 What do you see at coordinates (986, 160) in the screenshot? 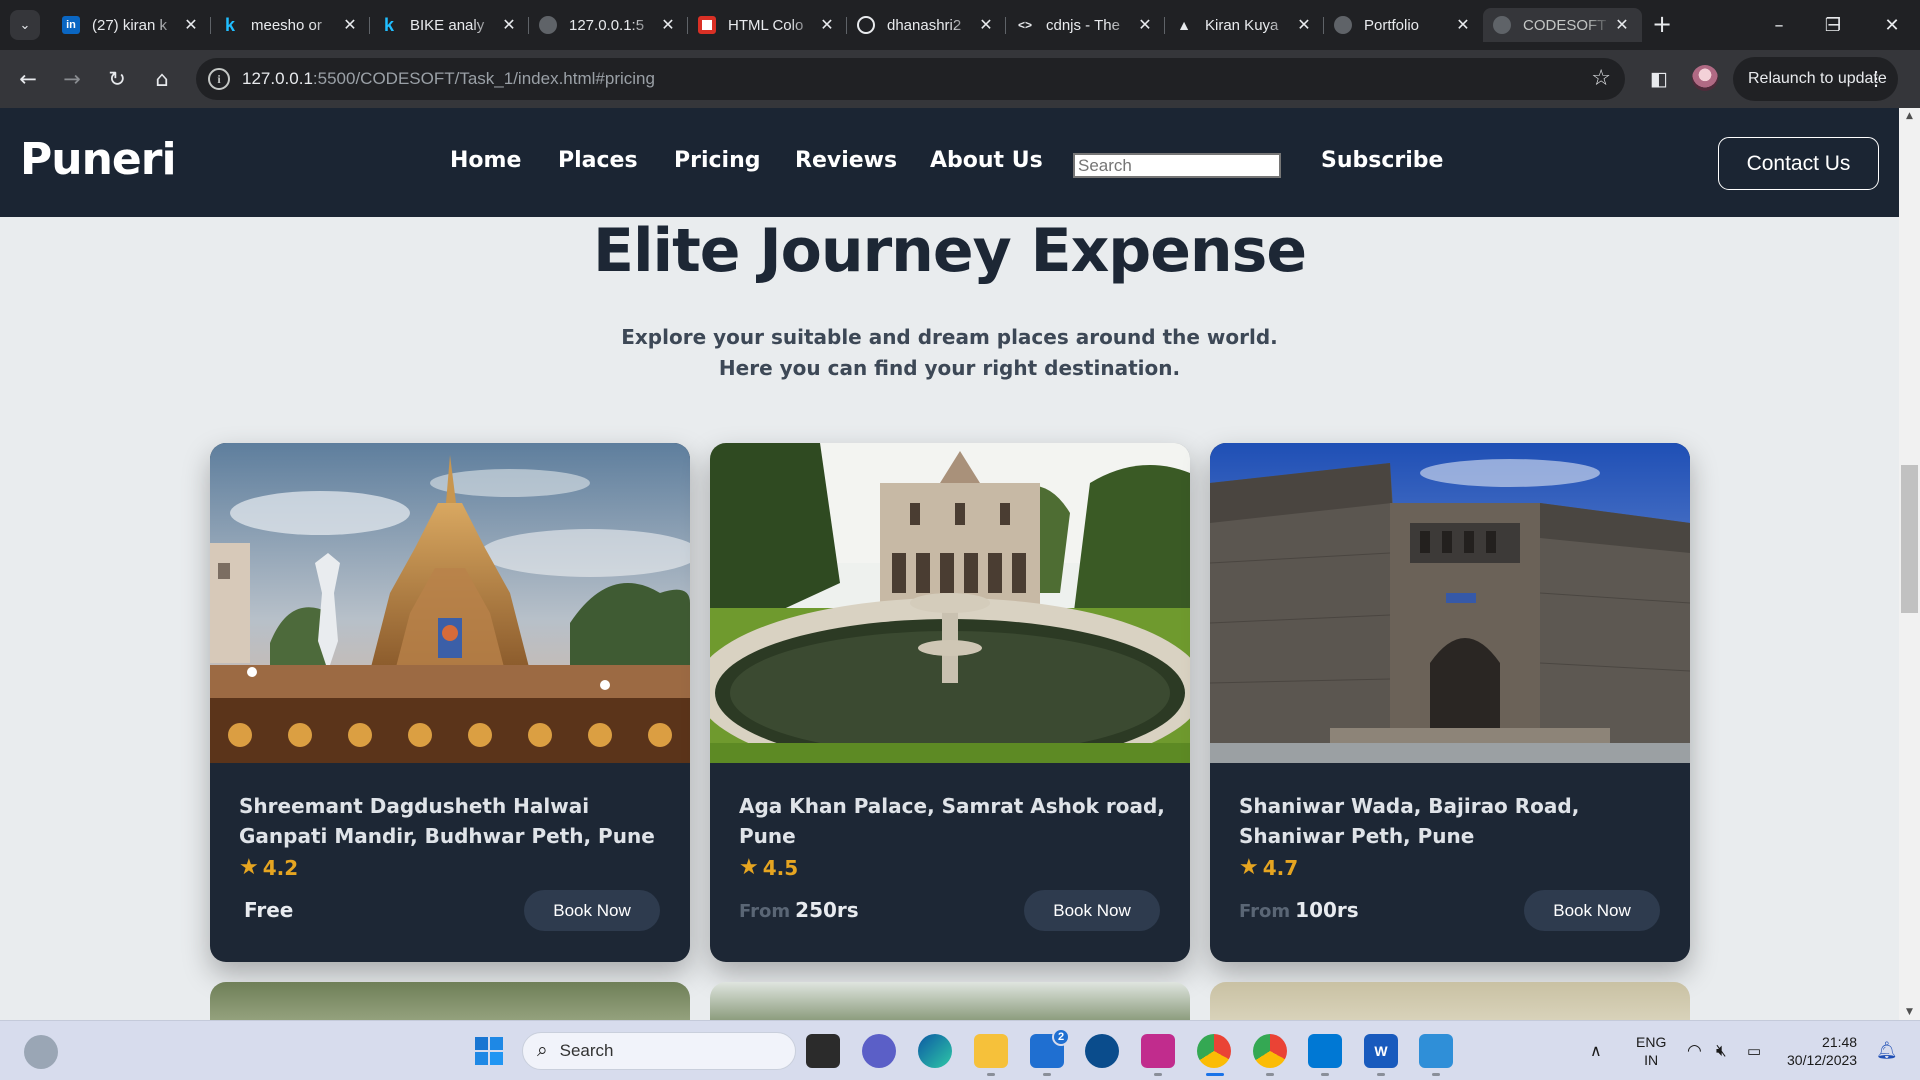
I see `nav-about-us: About Us` at bounding box center [986, 160].